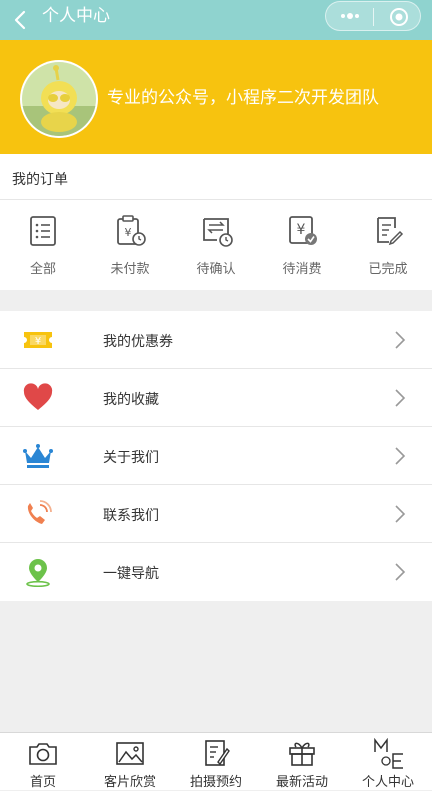  I want to click on pending-consume-icon: ¥, so click(303, 230).